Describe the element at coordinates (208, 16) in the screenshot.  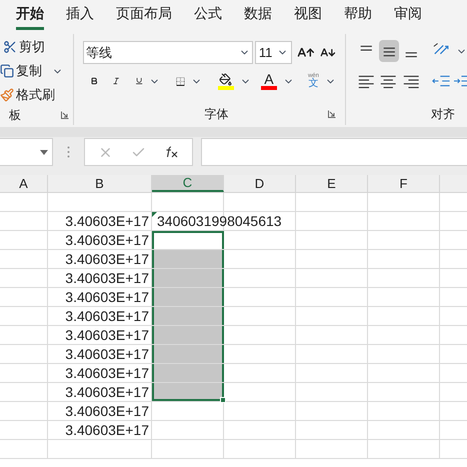
I see `ribbon-tab: 公式` at that location.